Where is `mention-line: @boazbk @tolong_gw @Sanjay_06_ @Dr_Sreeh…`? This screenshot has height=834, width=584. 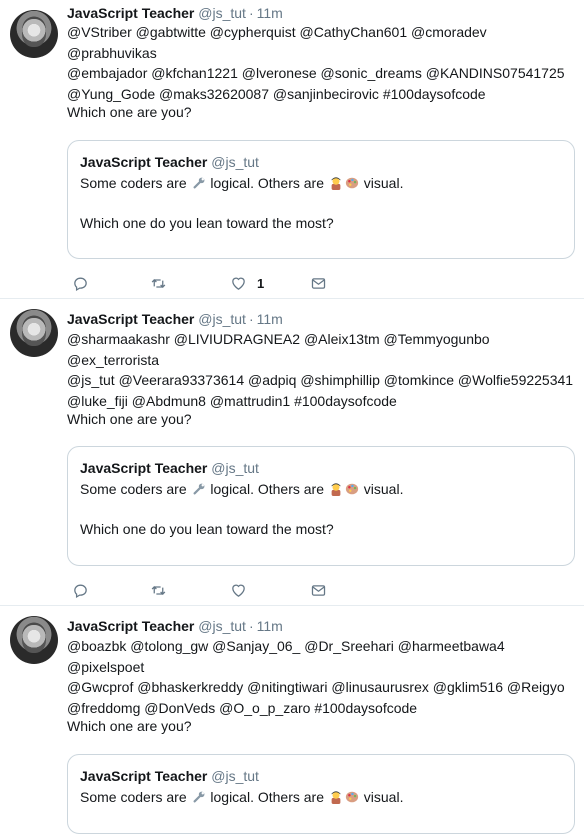 mention-line: @boazbk @tolong_gw @Sanjay_06_ @Dr_Sreeh… is located at coordinates (322, 656).